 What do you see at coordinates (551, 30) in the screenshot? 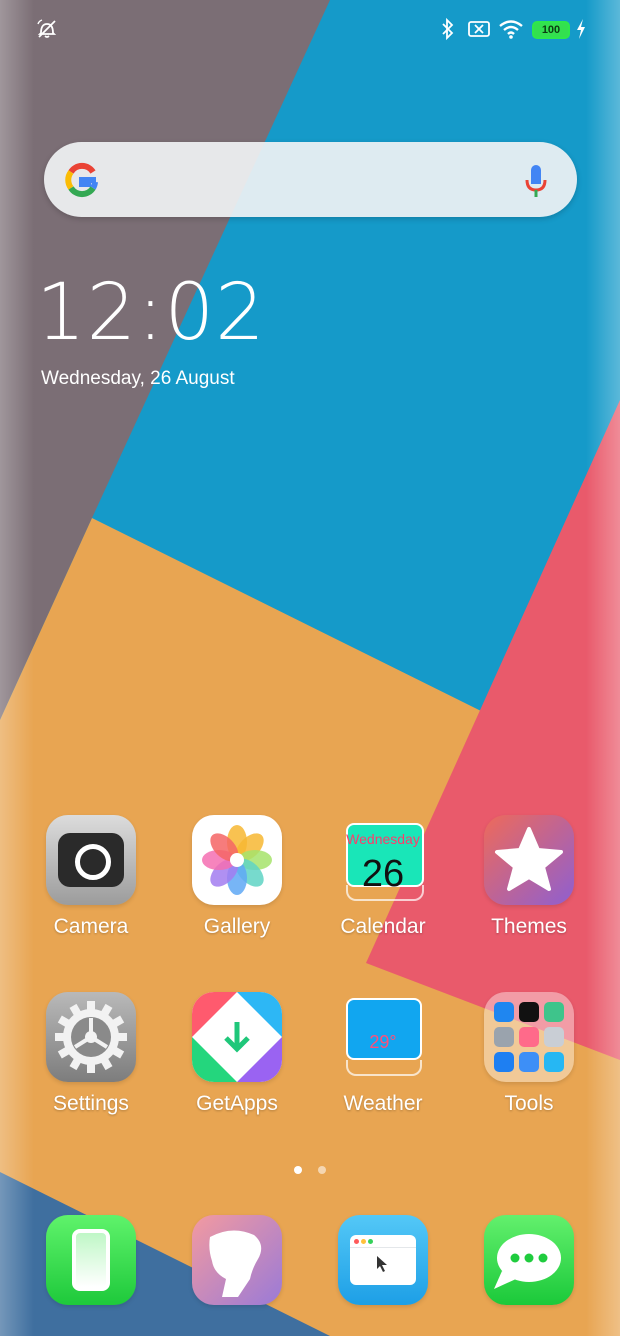
I see `battery-icon: 100` at bounding box center [551, 30].